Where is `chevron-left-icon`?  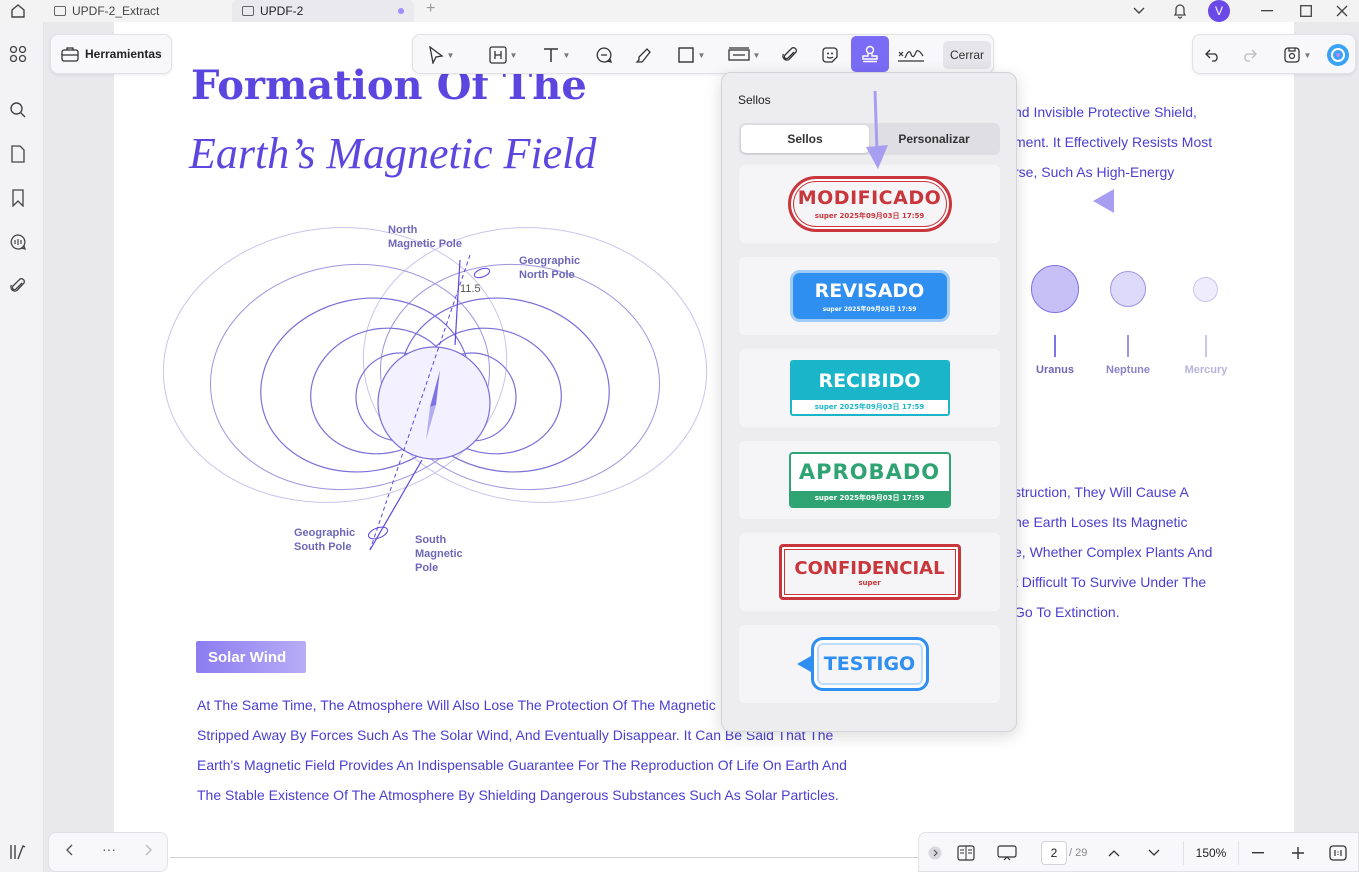 chevron-left-icon is located at coordinates (69, 850).